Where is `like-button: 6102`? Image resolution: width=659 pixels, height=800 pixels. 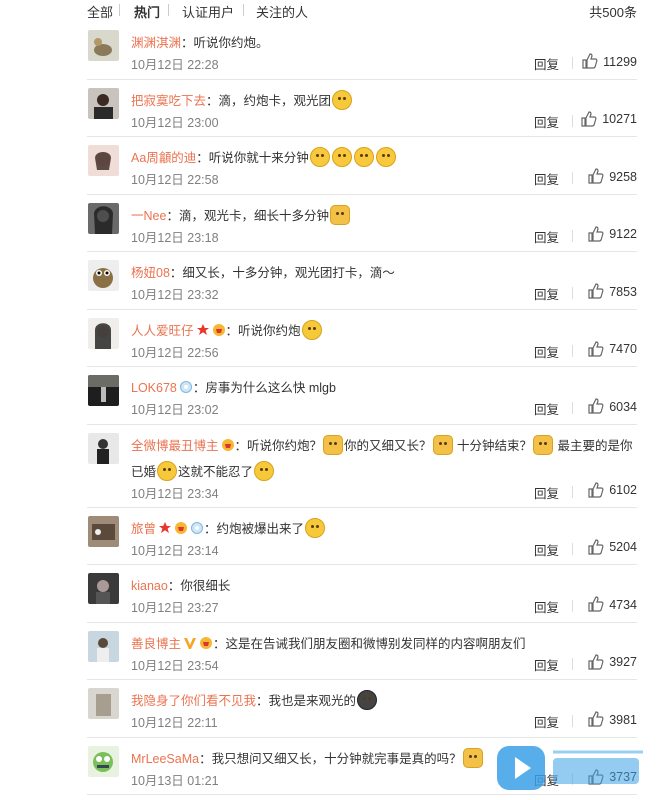 like-button: 6102 is located at coordinates (612, 490).